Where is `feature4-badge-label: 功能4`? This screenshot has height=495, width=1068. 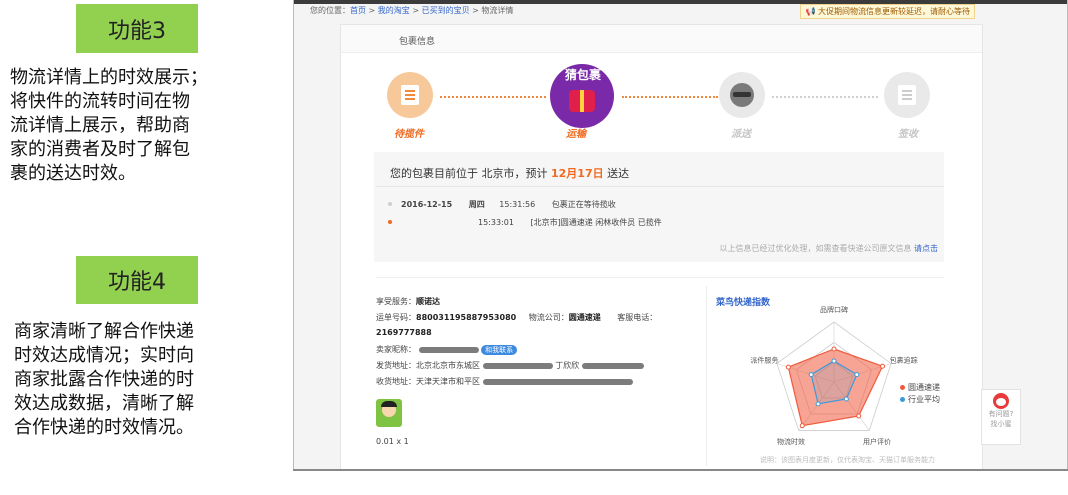
feature4-badge-label: 功能4 is located at coordinates (137, 282).